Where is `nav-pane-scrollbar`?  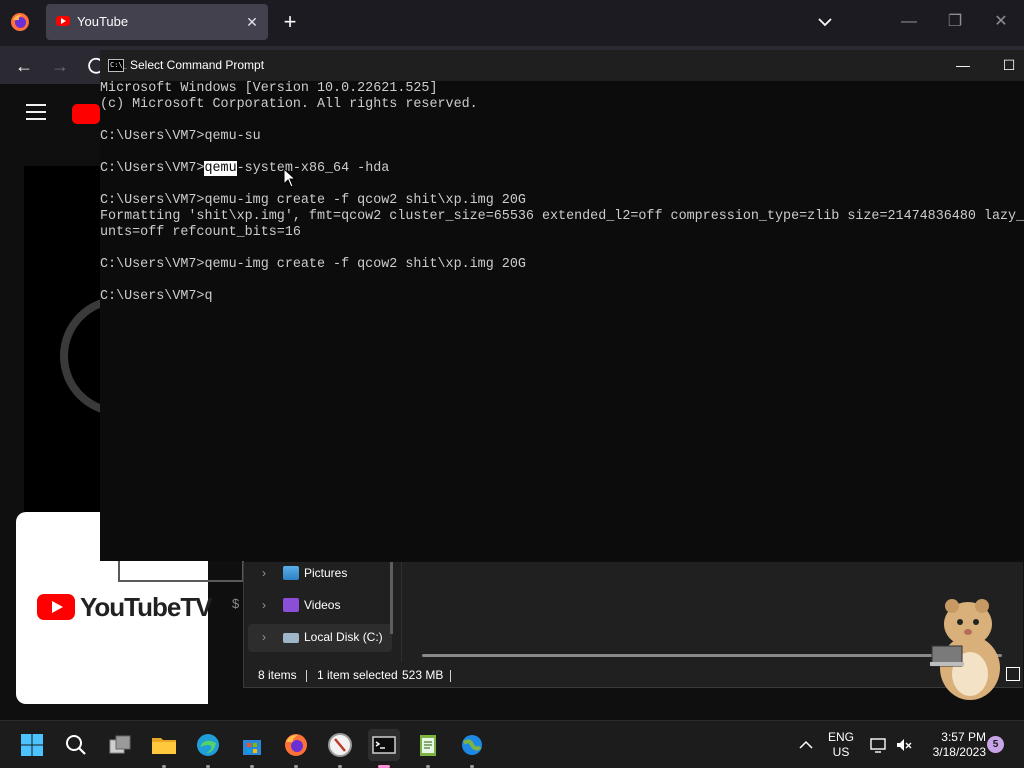 nav-pane-scrollbar is located at coordinates (391, 598).